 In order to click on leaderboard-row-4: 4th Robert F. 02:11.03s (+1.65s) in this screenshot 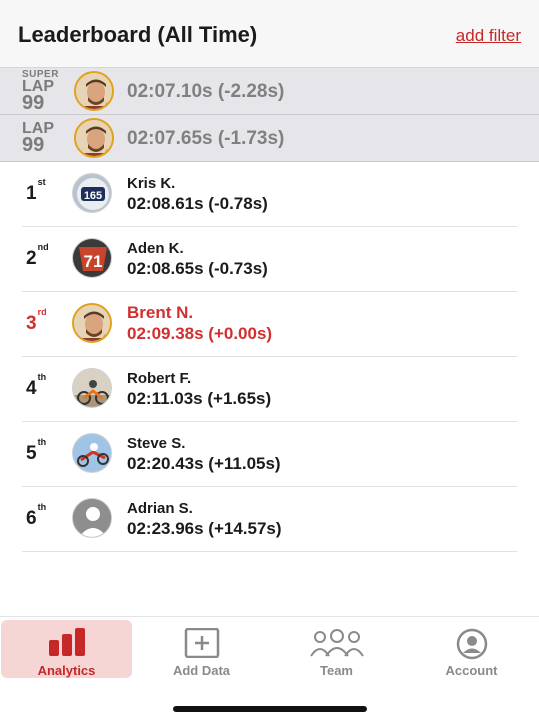, I will do `click(269, 389)`.